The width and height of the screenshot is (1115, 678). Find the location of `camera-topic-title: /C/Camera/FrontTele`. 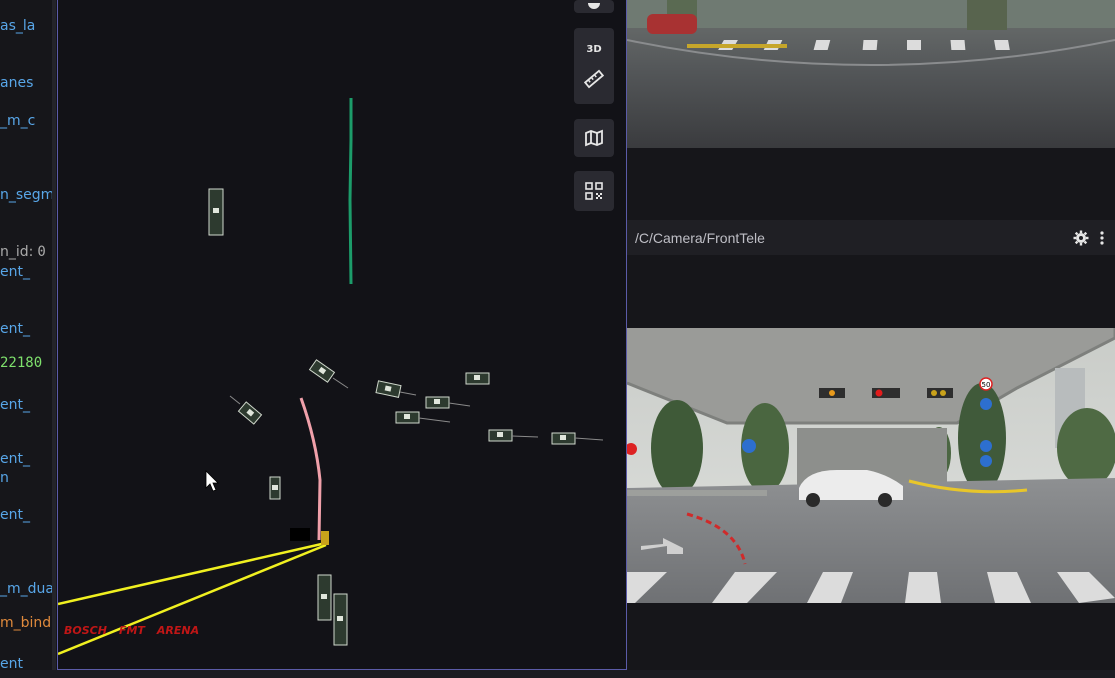

camera-topic-title: /C/Camera/FrontTele is located at coordinates (700, 238).